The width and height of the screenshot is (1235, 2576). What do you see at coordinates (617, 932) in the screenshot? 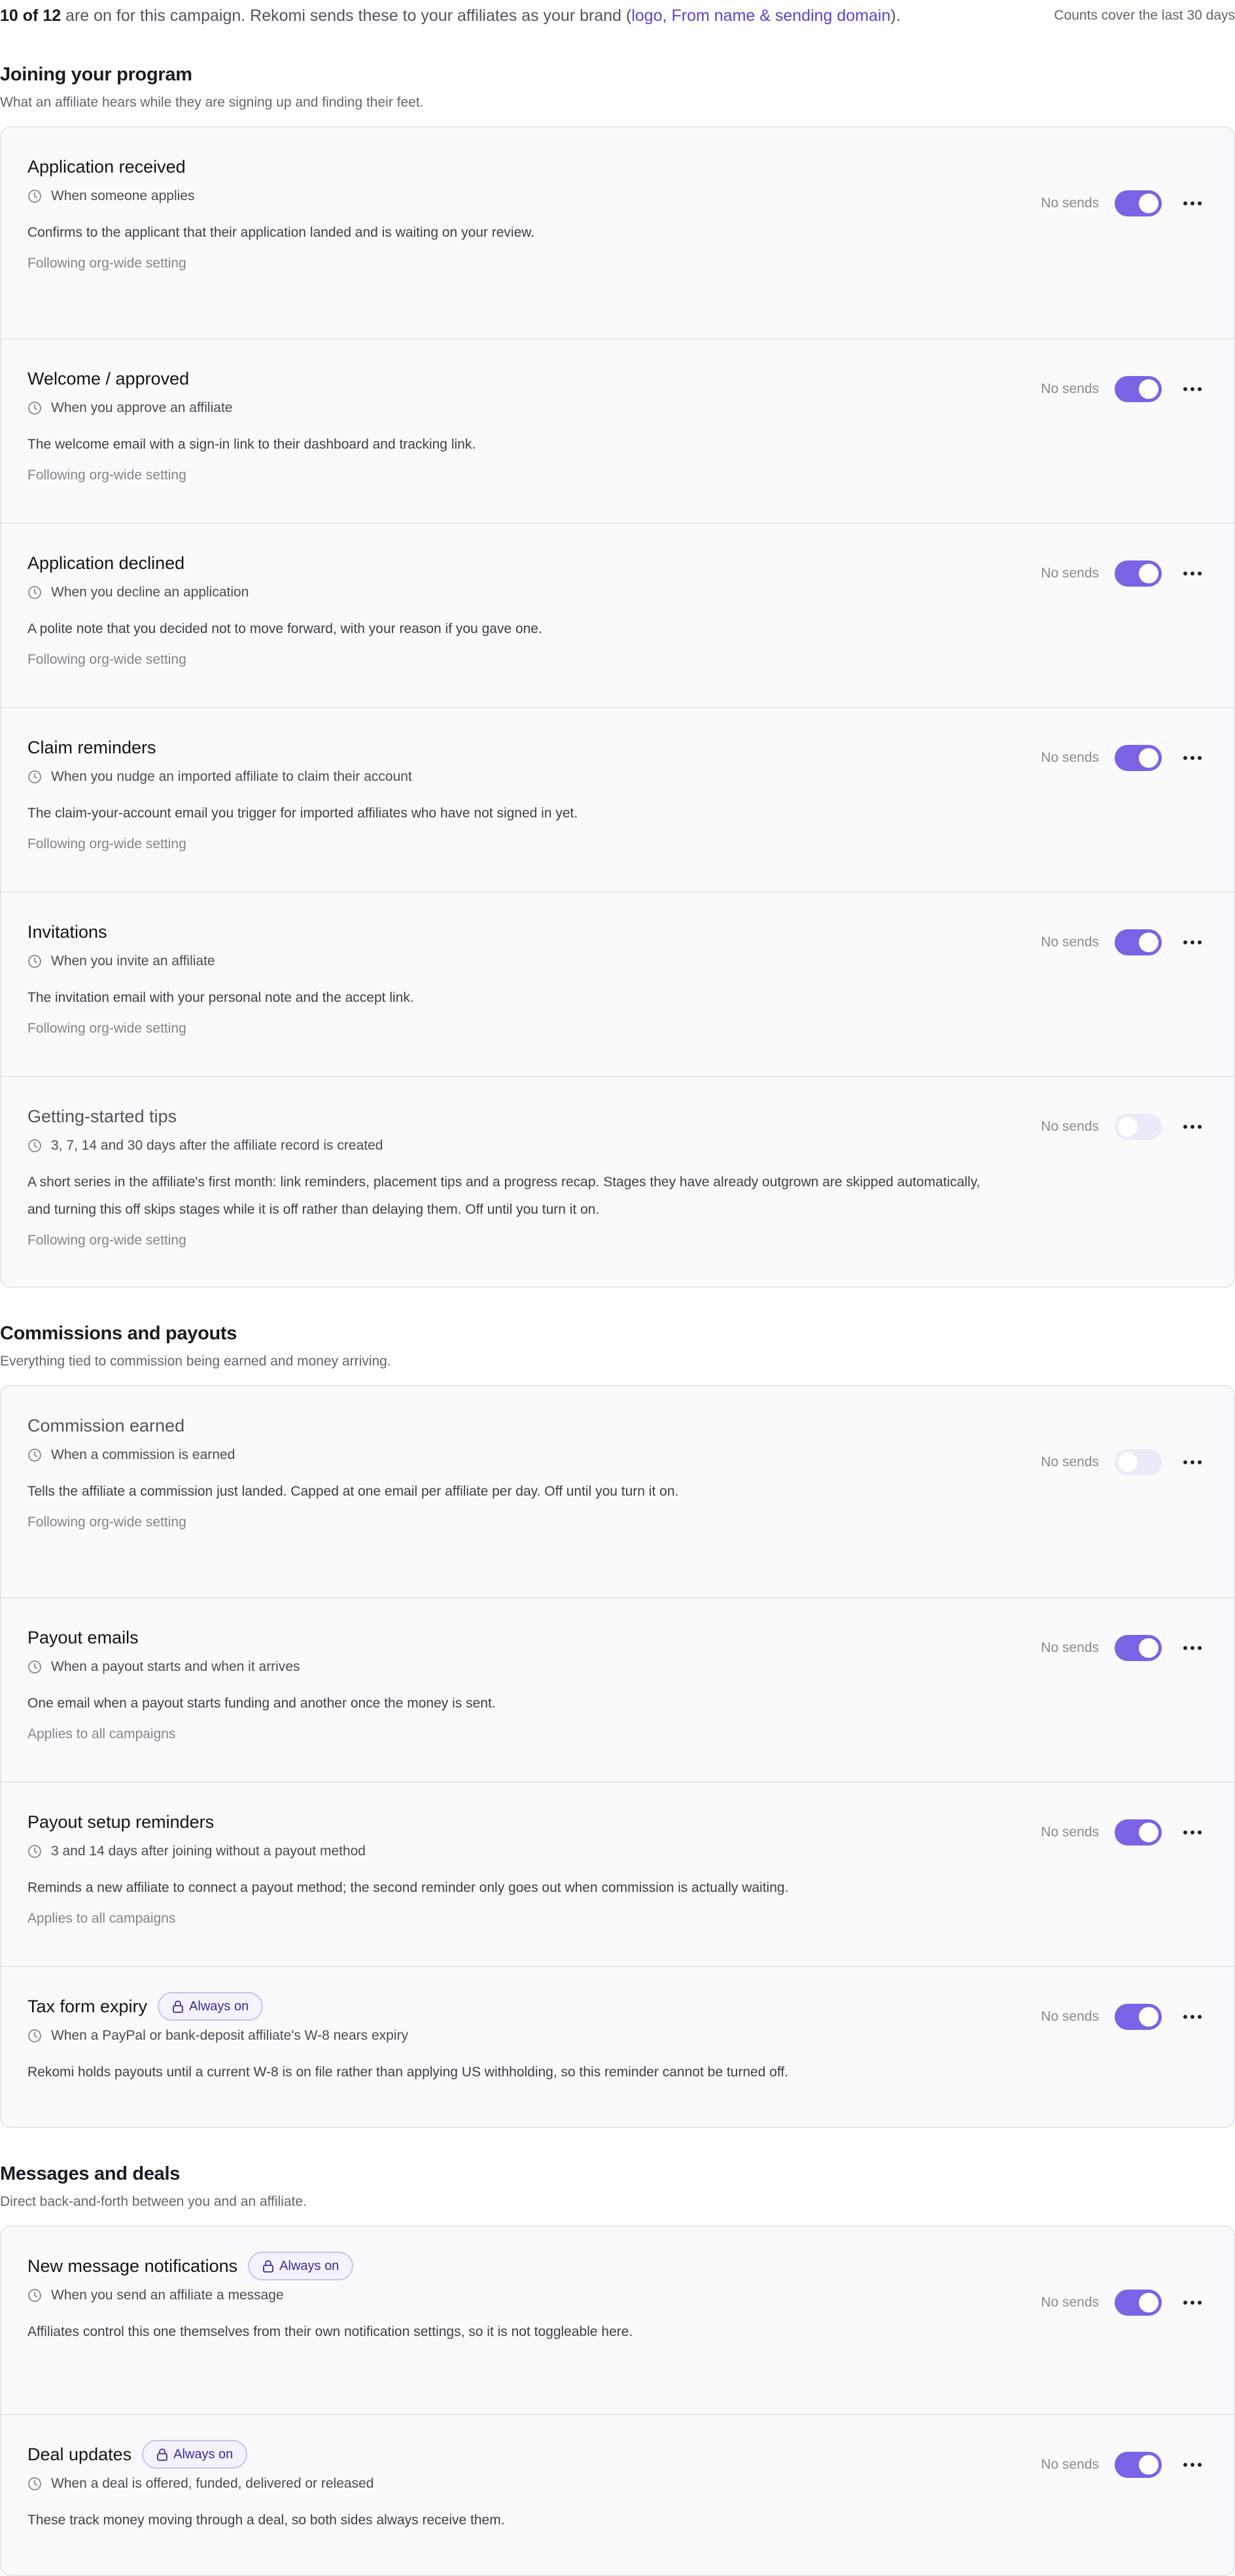
I see `email-row-header: Invitations` at bounding box center [617, 932].